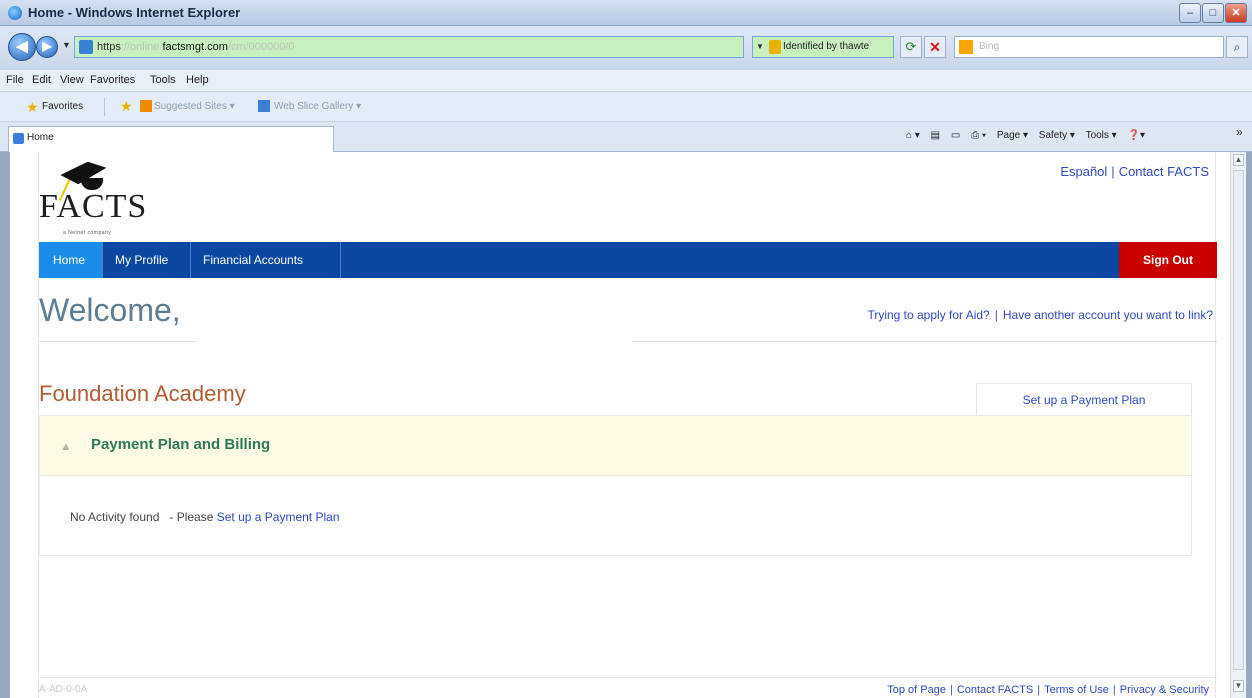 Image resolution: width=1252 pixels, height=698 pixels. Describe the element at coordinates (1089, 47) in the screenshot. I see `search-input: Bing` at that location.